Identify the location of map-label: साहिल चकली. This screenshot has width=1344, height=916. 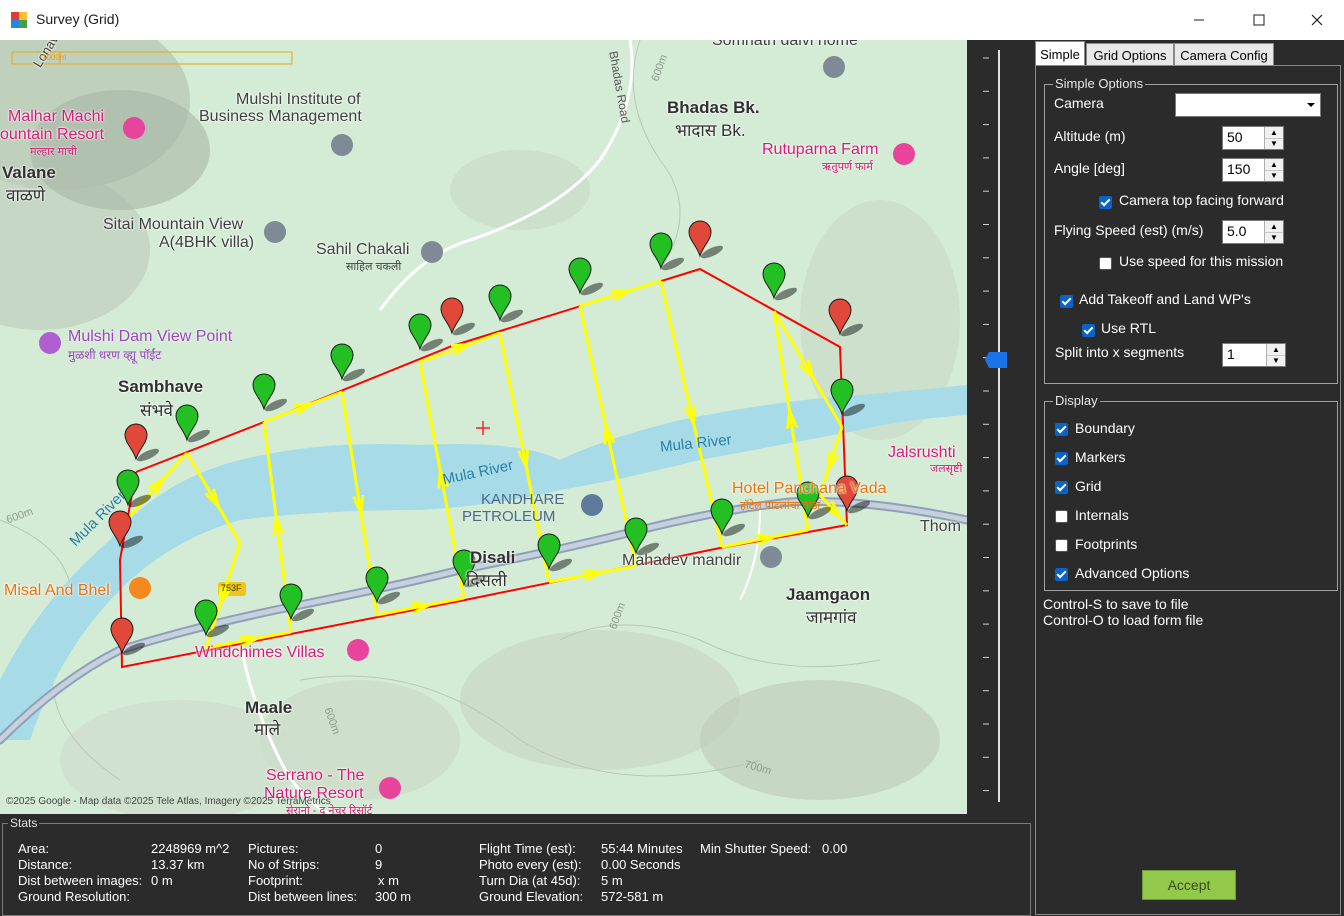
(374, 267).